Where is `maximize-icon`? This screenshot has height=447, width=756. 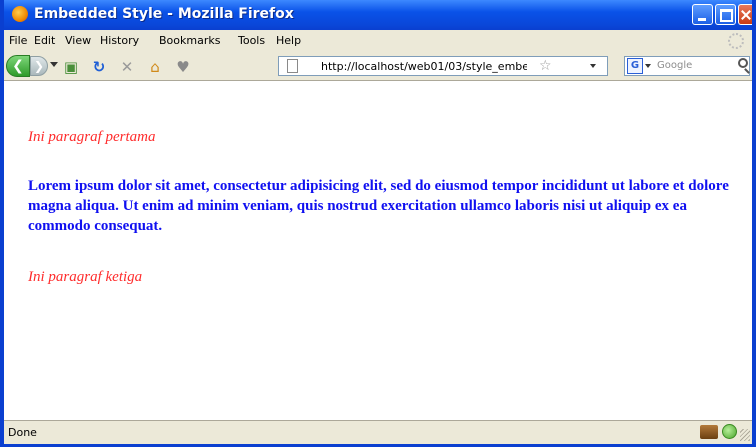
maximize-icon is located at coordinates (725, 14).